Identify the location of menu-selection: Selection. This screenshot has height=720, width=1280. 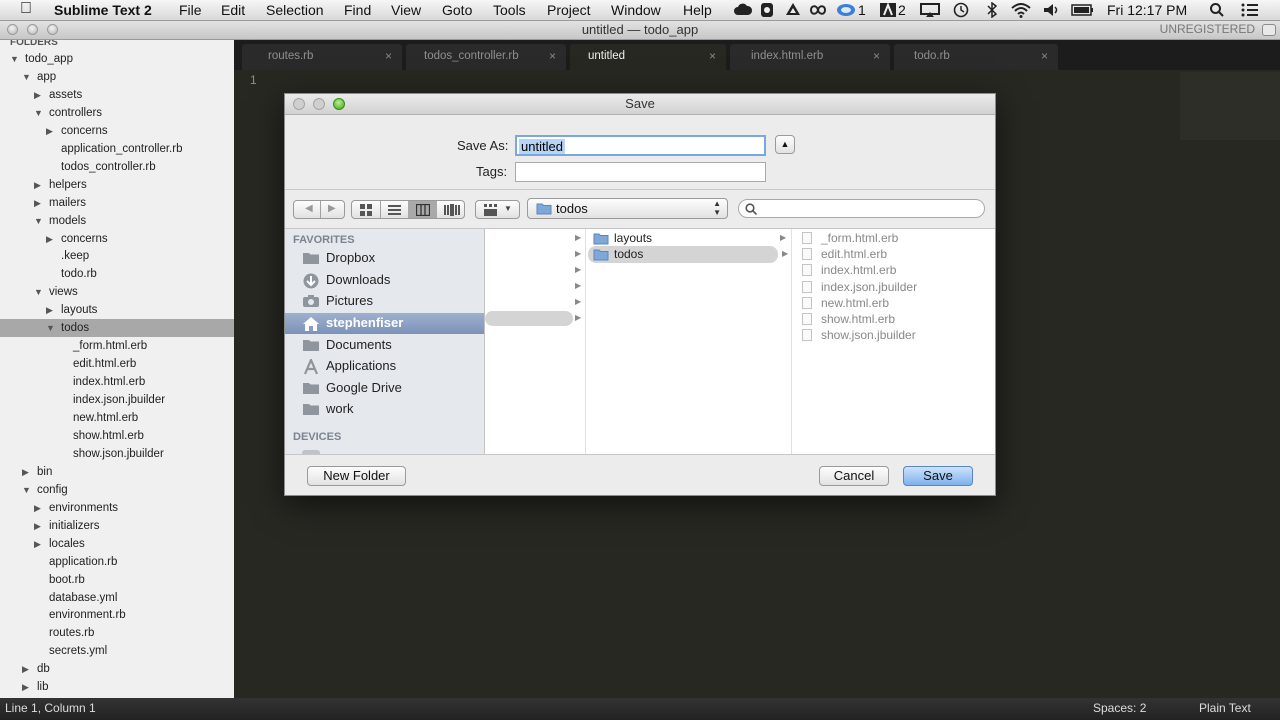
(295, 10).